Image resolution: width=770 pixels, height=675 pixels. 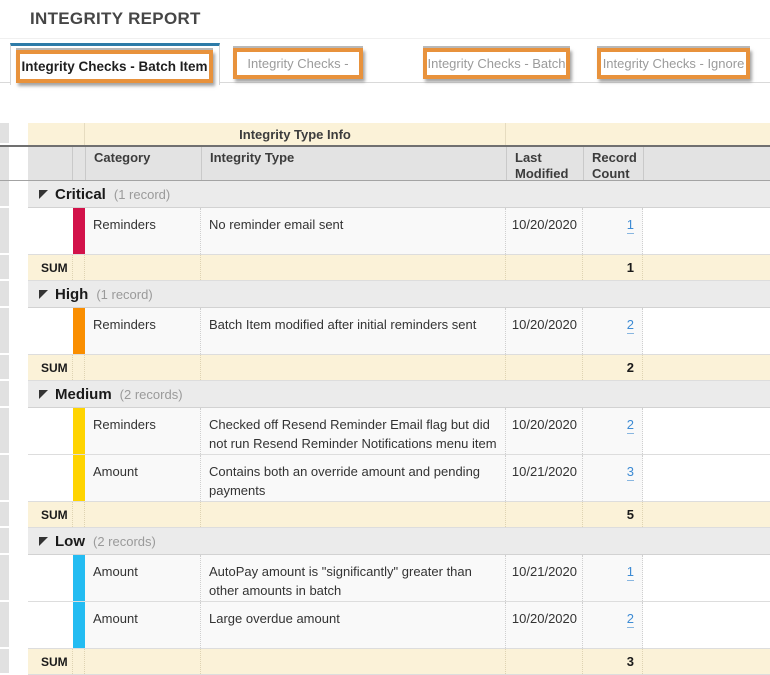 I want to click on tab-label: Integrity Checks -, so click(x=298, y=63).